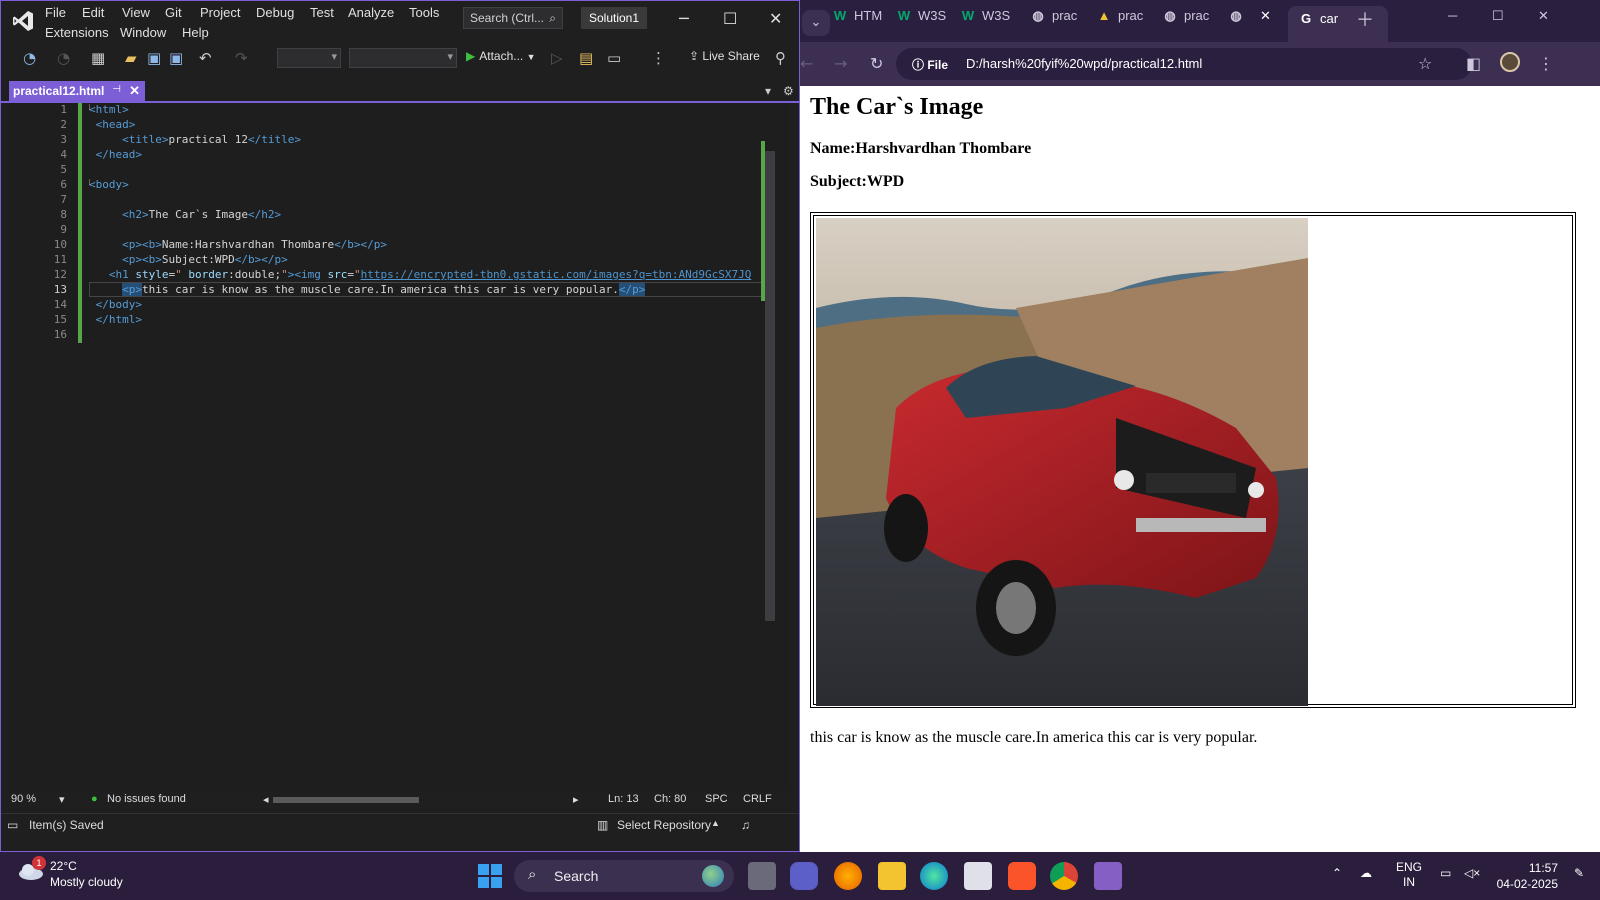 This screenshot has width=1600, height=900. Describe the element at coordinates (1473, 63) in the screenshot. I see `side-panel-icon: ◧` at that location.